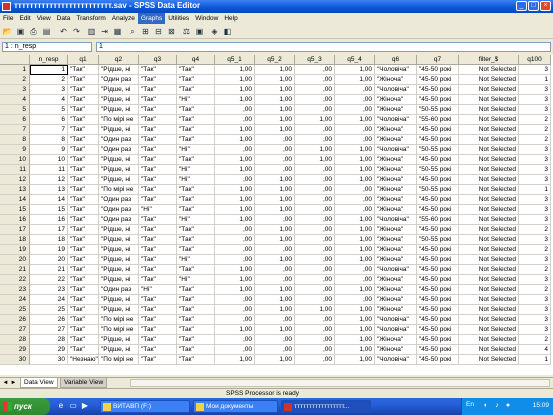  Describe the element at coordinates (64, 18) in the screenshot. I see `menu-data: Data` at that location.